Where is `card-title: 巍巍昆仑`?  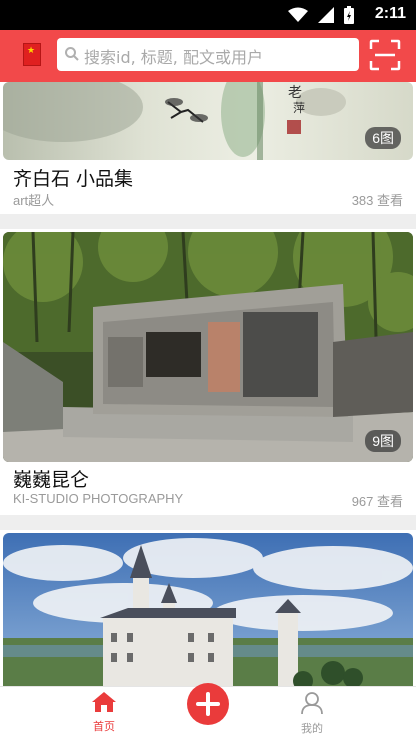 card-title: 巍巍昆仑 is located at coordinates (51, 480).